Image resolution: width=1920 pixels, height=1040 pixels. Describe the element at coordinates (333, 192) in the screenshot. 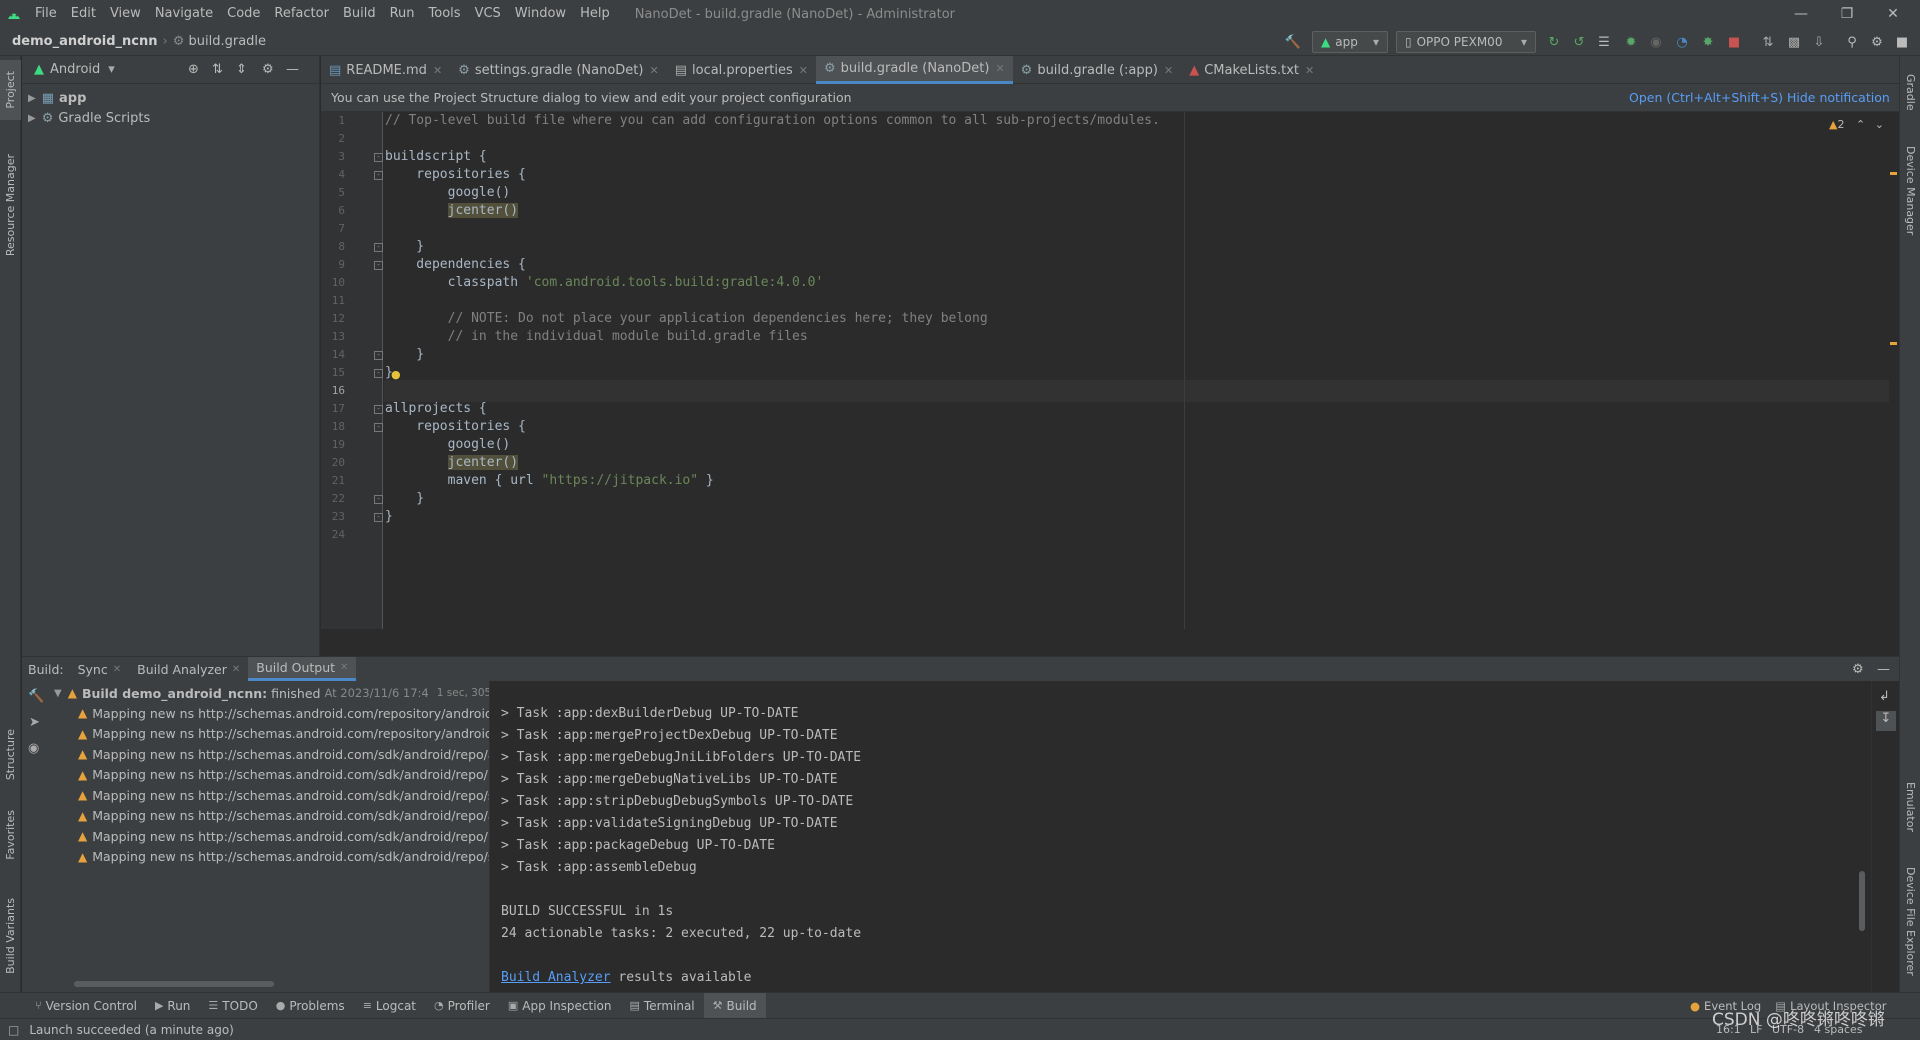

I see `line-number: 5` at that location.